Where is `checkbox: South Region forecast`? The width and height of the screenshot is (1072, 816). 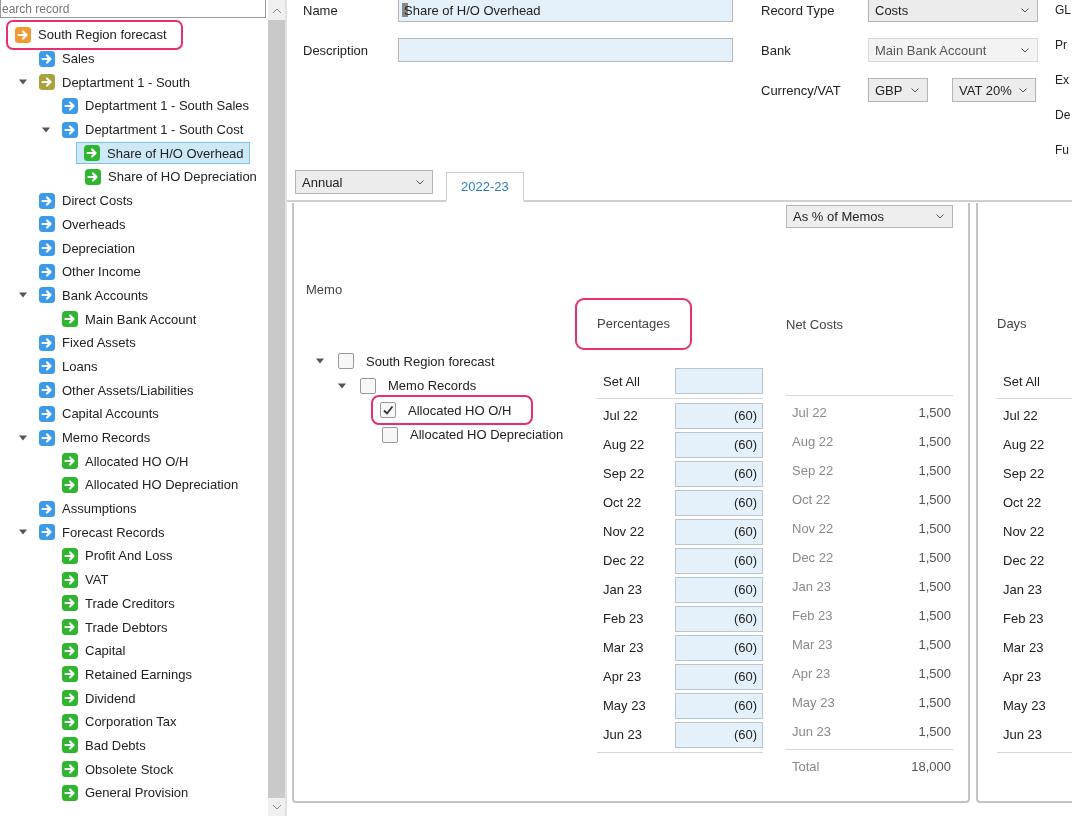
checkbox: South Region forecast is located at coordinates (416, 361).